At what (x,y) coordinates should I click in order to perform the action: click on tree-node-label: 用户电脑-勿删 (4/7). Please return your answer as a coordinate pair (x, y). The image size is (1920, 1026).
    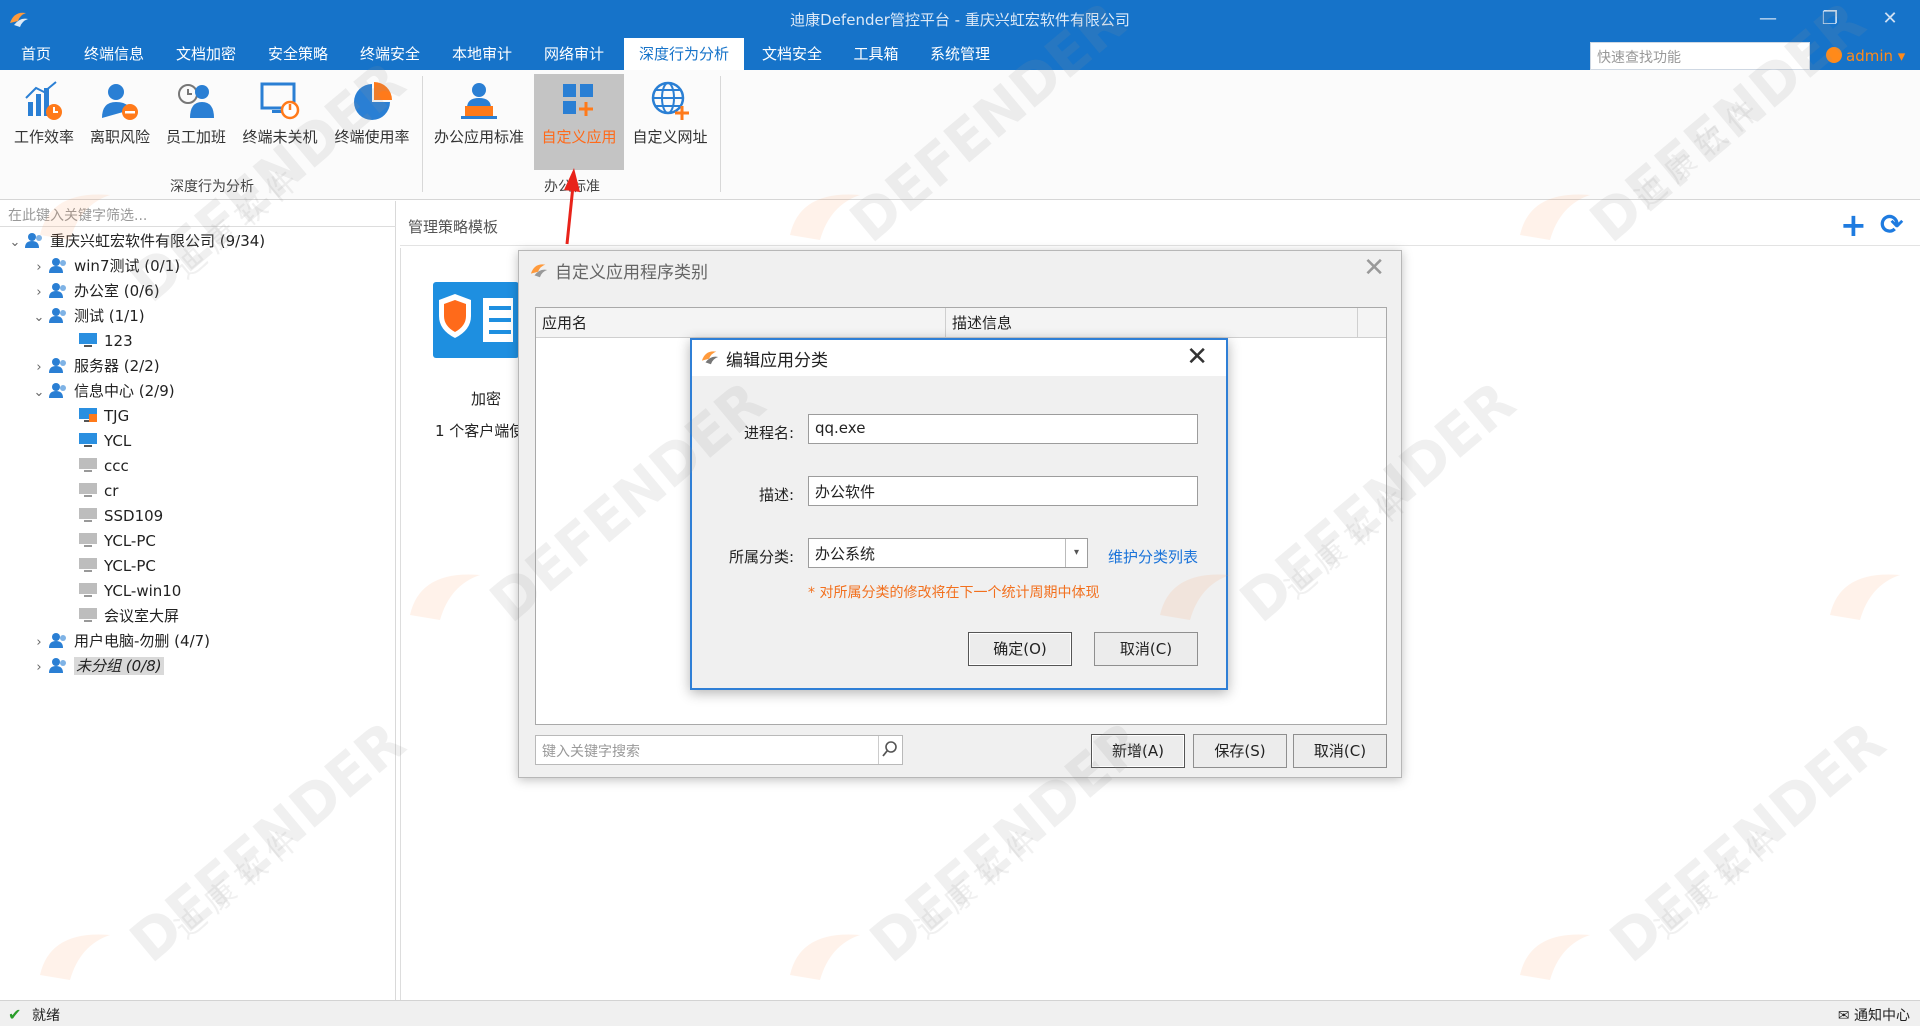
    Looking at the image, I should click on (142, 641).